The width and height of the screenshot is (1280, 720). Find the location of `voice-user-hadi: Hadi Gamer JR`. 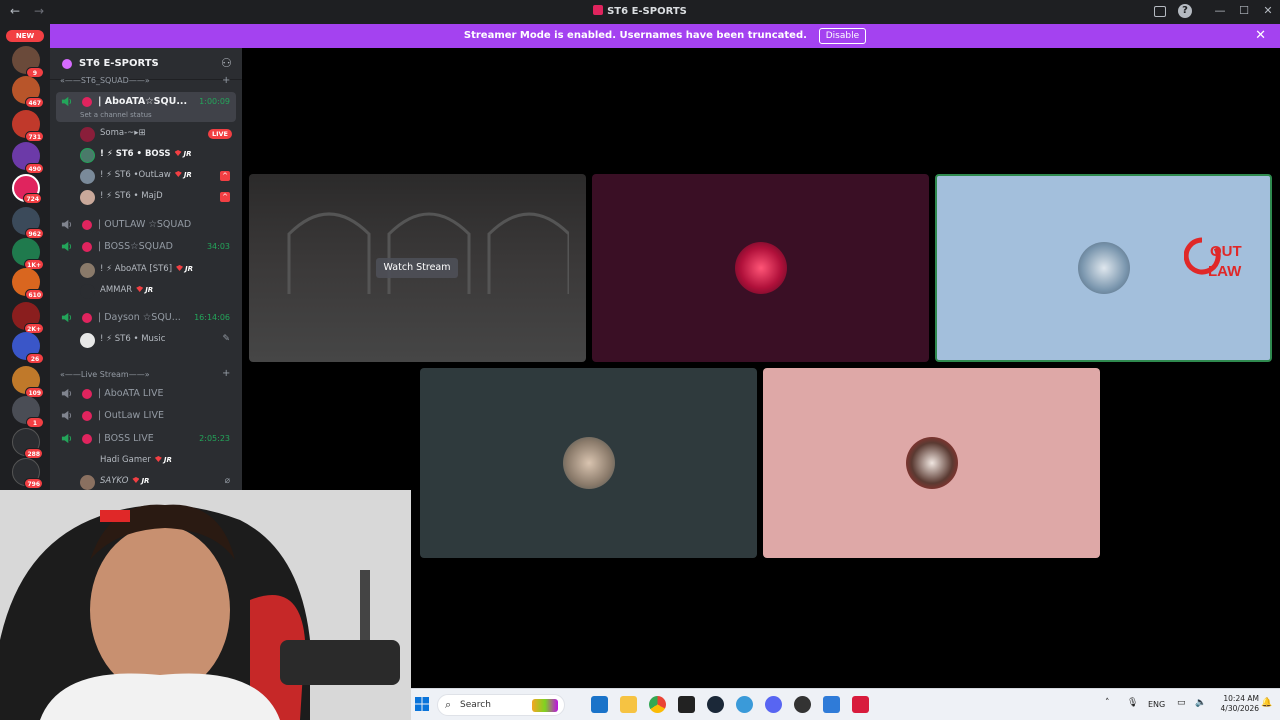

voice-user-hadi: Hadi Gamer JR is located at coordinates (157, 461).